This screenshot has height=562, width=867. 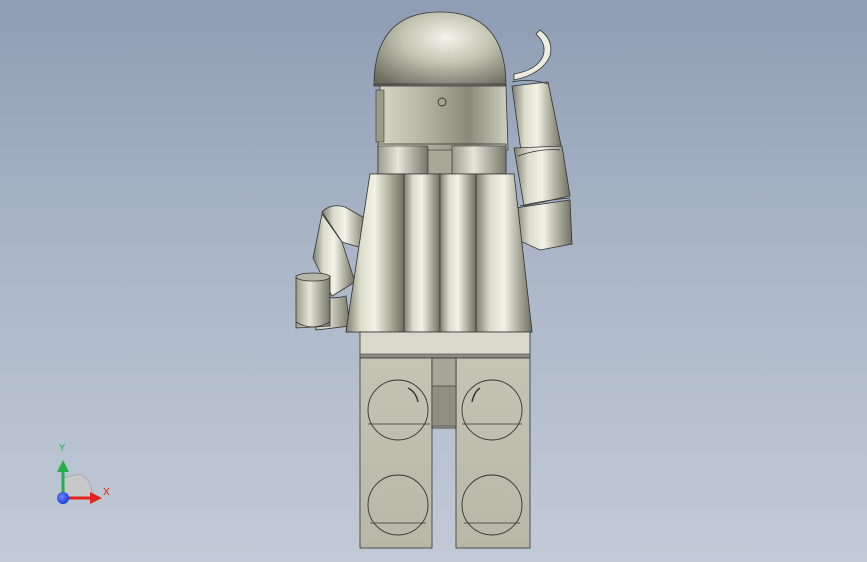 What do you see at coordinates (542, 140) in the screenshot?
I see `right-arm` at bounding box center [542, 140].